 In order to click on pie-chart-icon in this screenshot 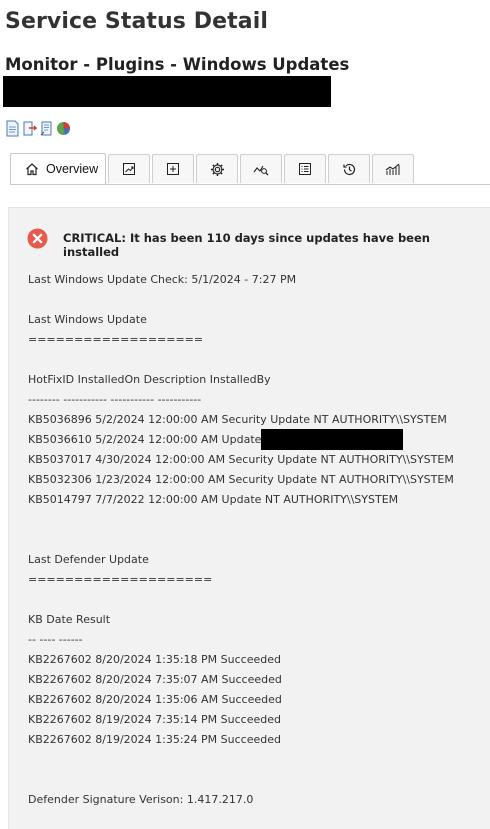, I will do `click(63, 128)`.